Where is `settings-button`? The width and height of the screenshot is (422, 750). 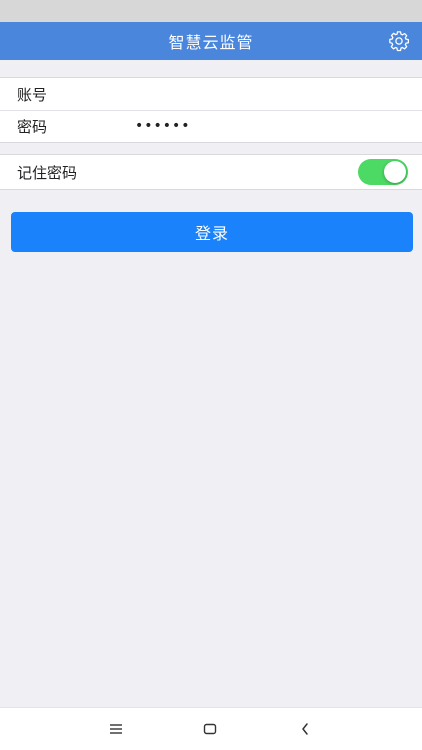
settings-button is located at coordinates (399, 41).